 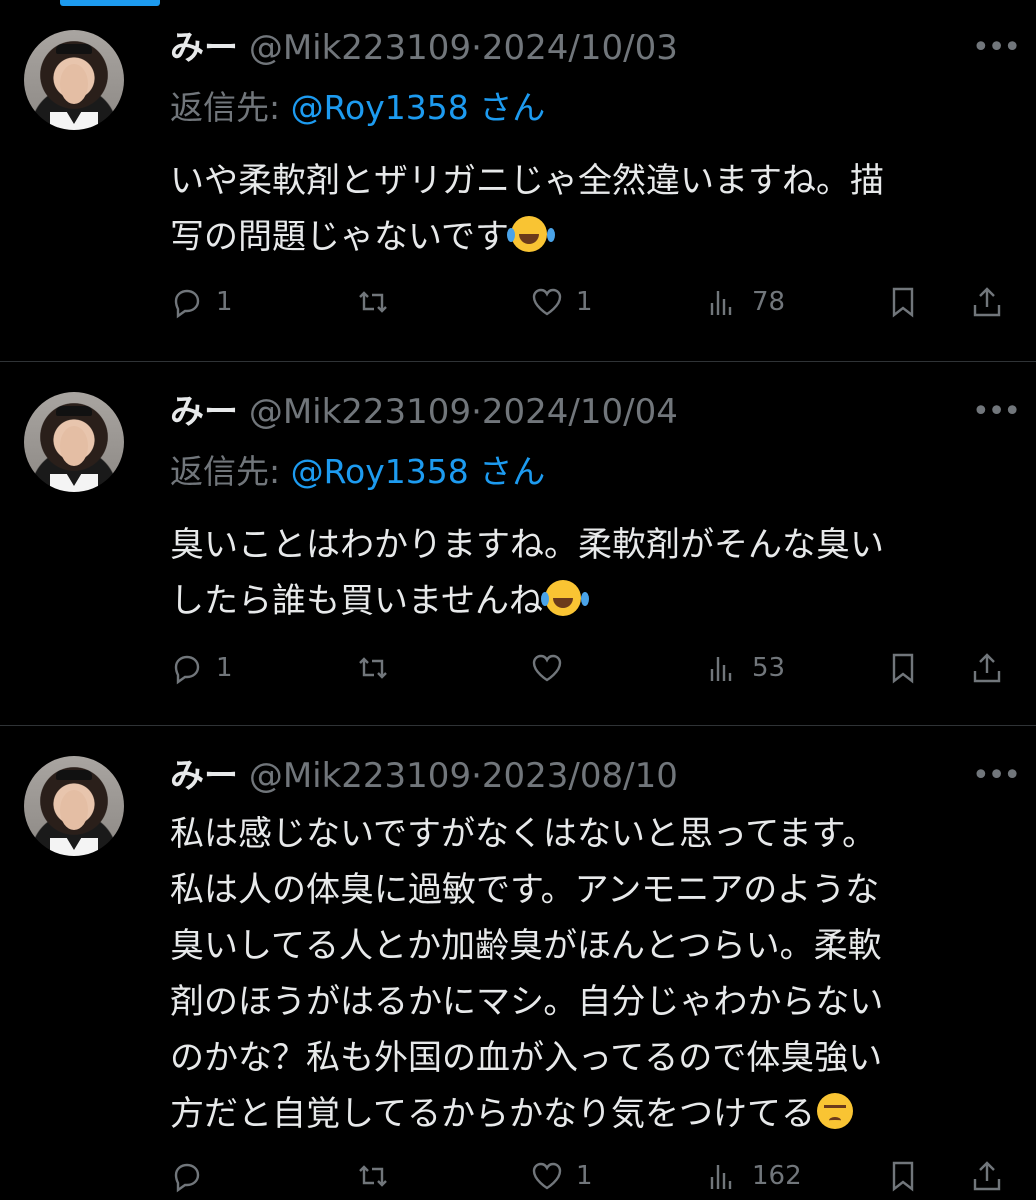 I want to click on like-button, so click(x=553, y=668).